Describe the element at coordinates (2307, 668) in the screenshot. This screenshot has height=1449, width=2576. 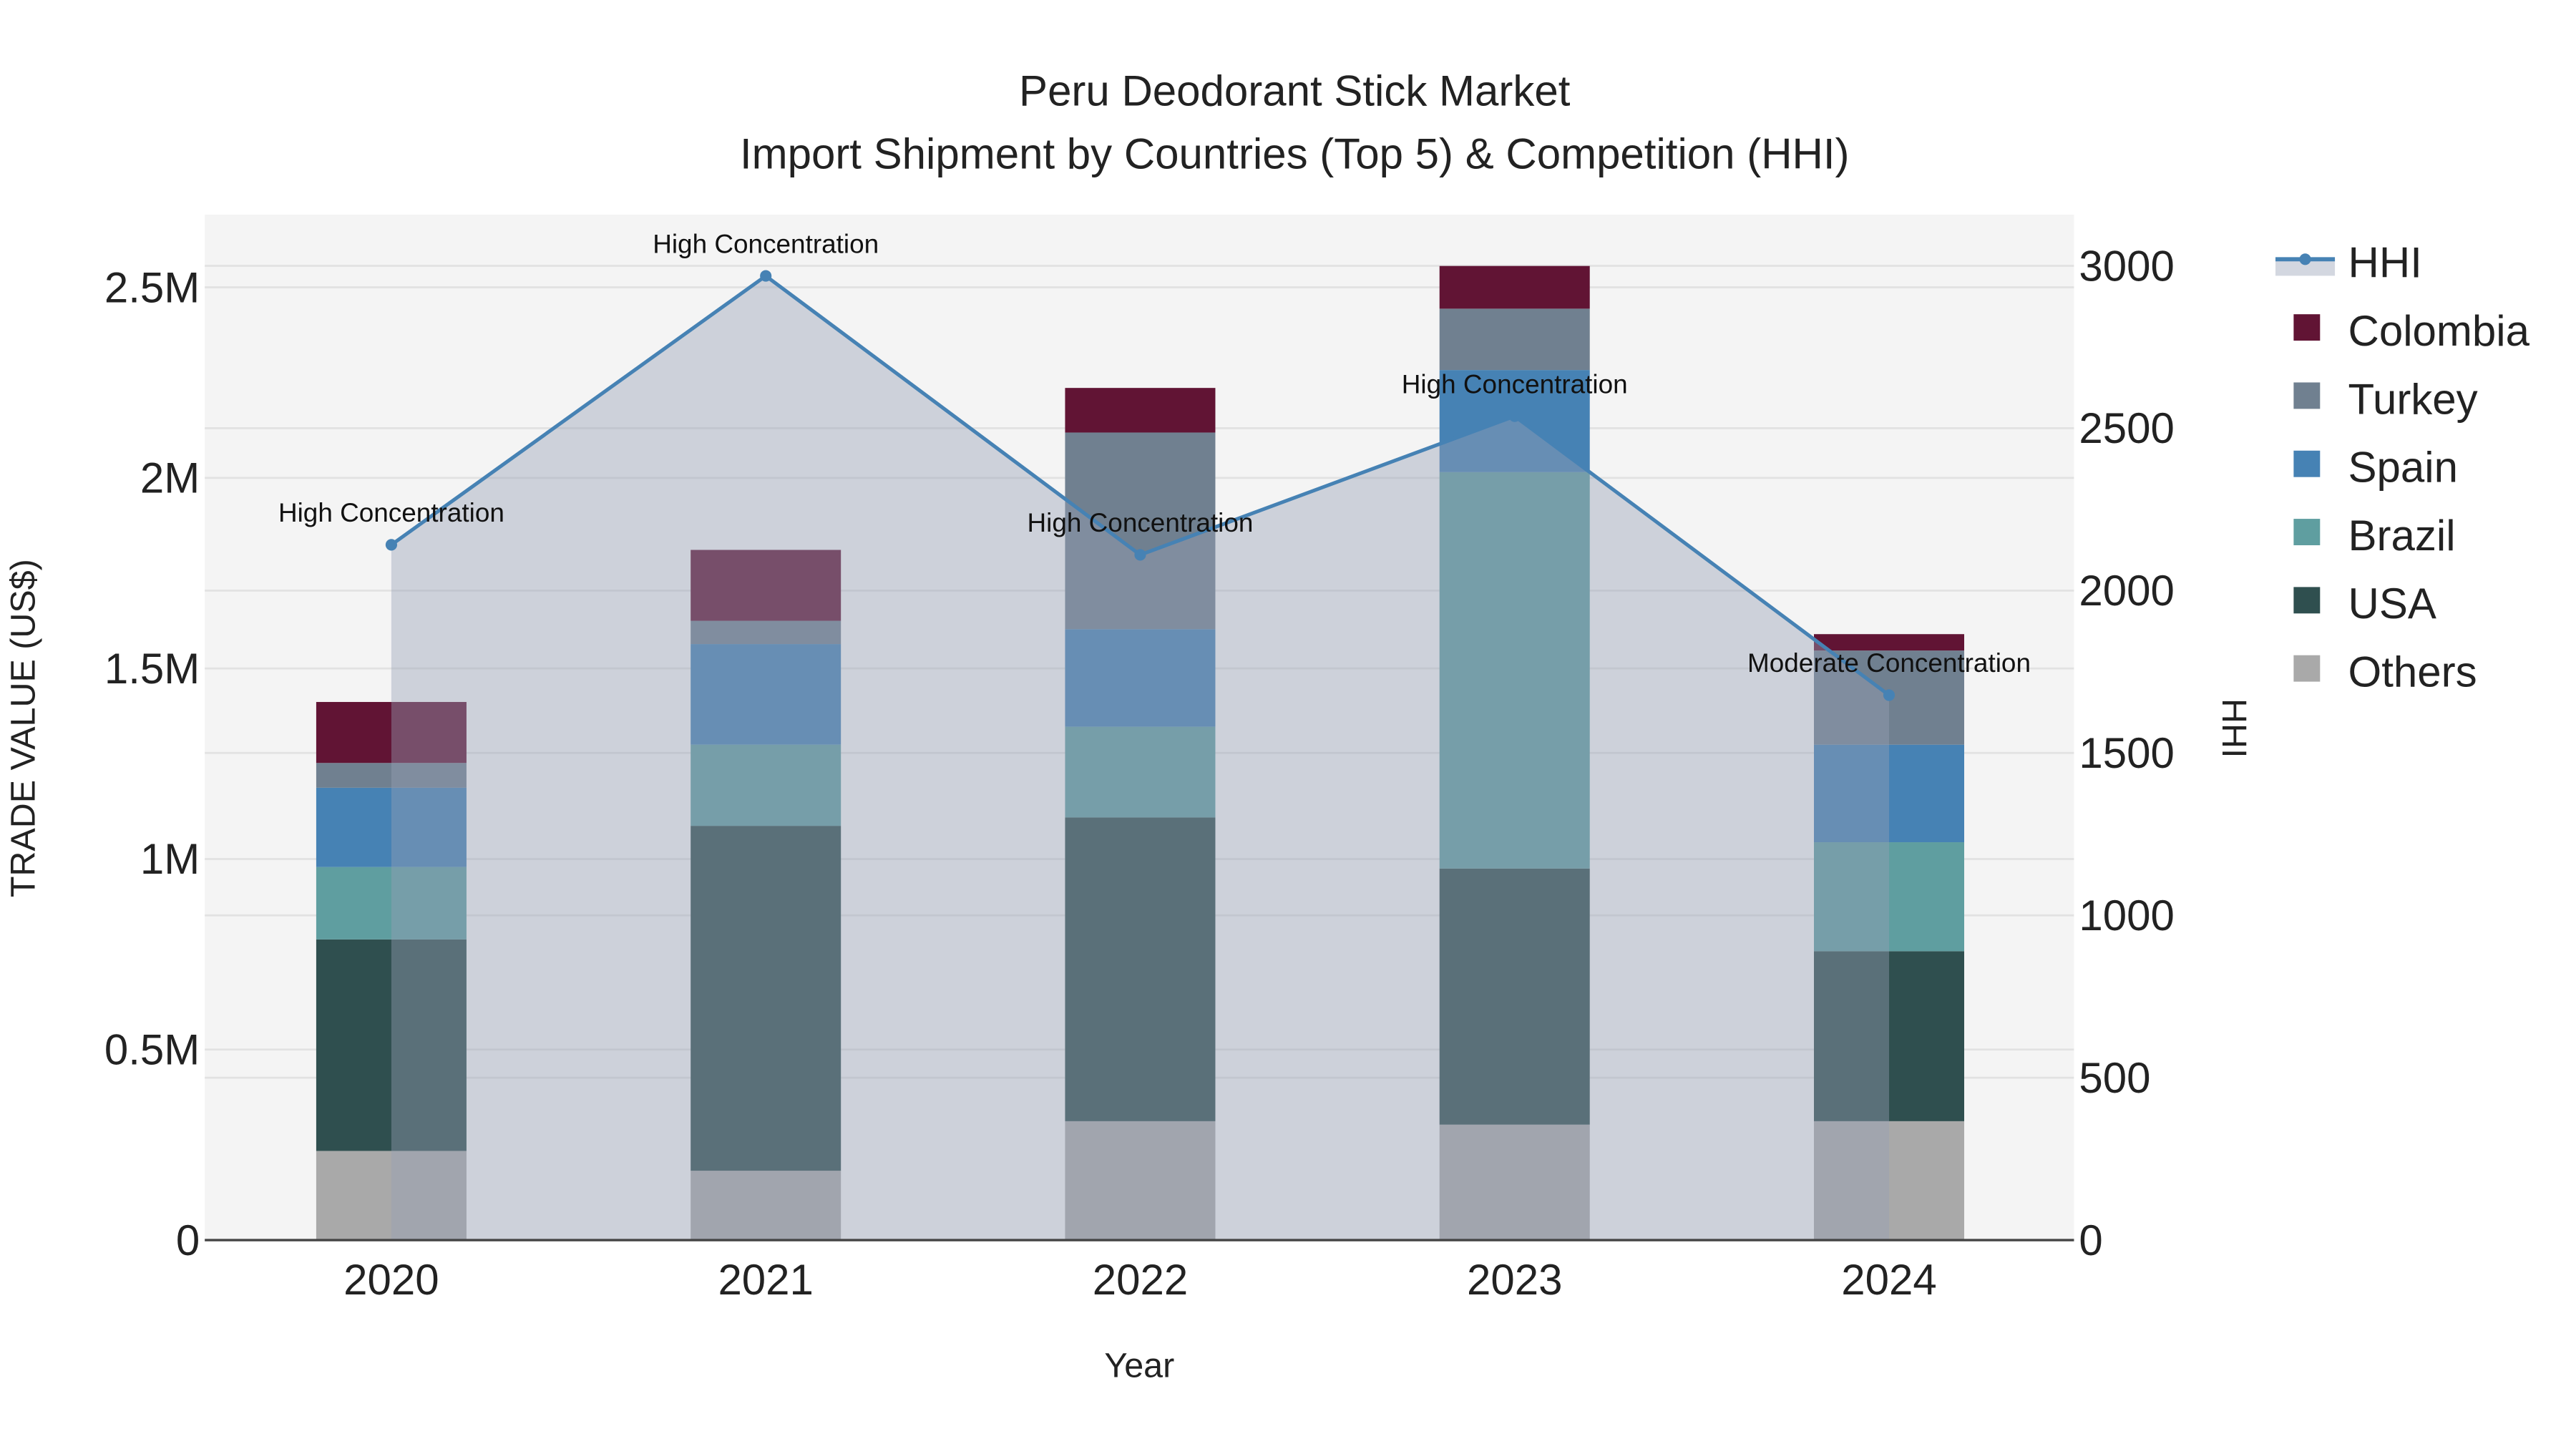
I see `legend-swatch-others` at that location.